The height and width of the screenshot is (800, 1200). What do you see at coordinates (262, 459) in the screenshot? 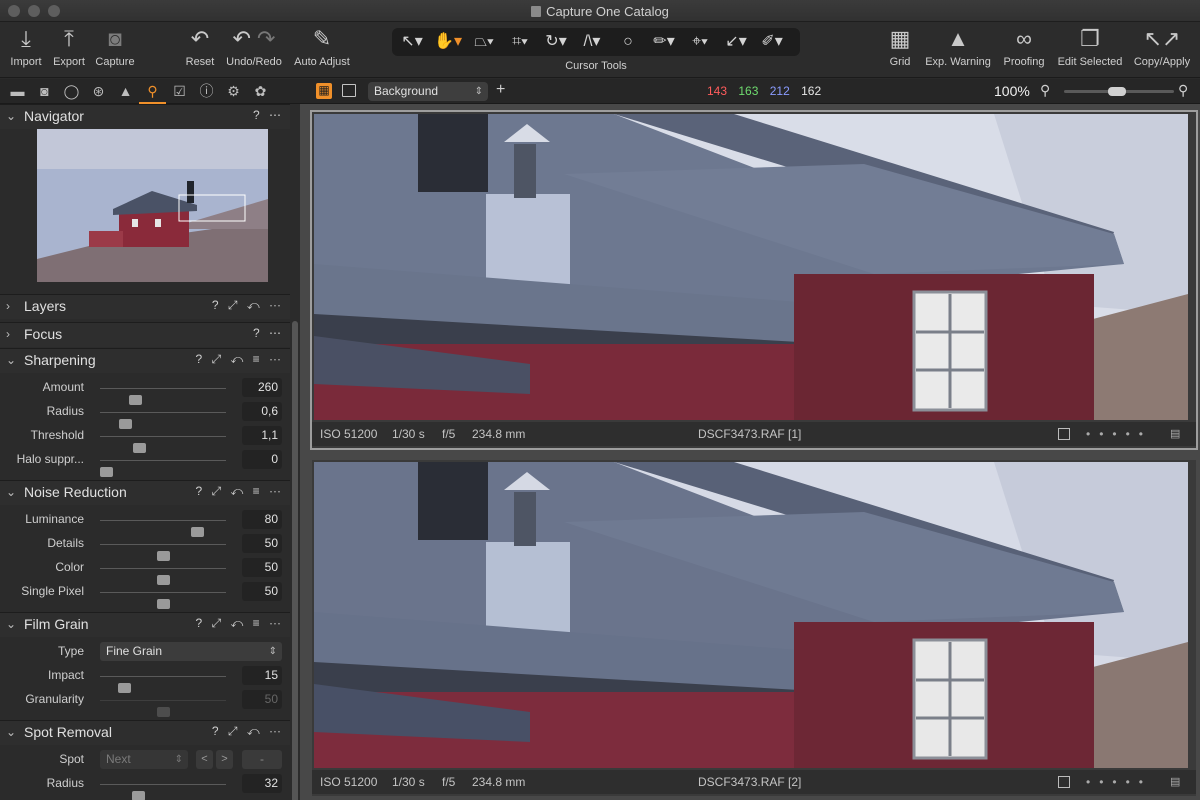
I see `halo-suppression-field: 0` at bounding box center [262, 459].